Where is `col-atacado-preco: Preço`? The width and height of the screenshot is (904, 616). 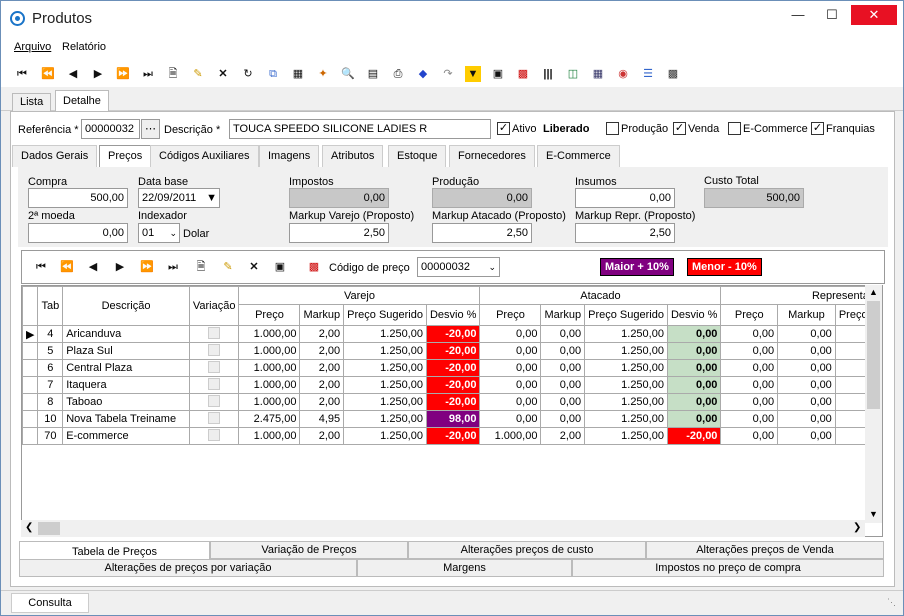
col-atacado-preco: Preço is located at coordinates (510, 315).